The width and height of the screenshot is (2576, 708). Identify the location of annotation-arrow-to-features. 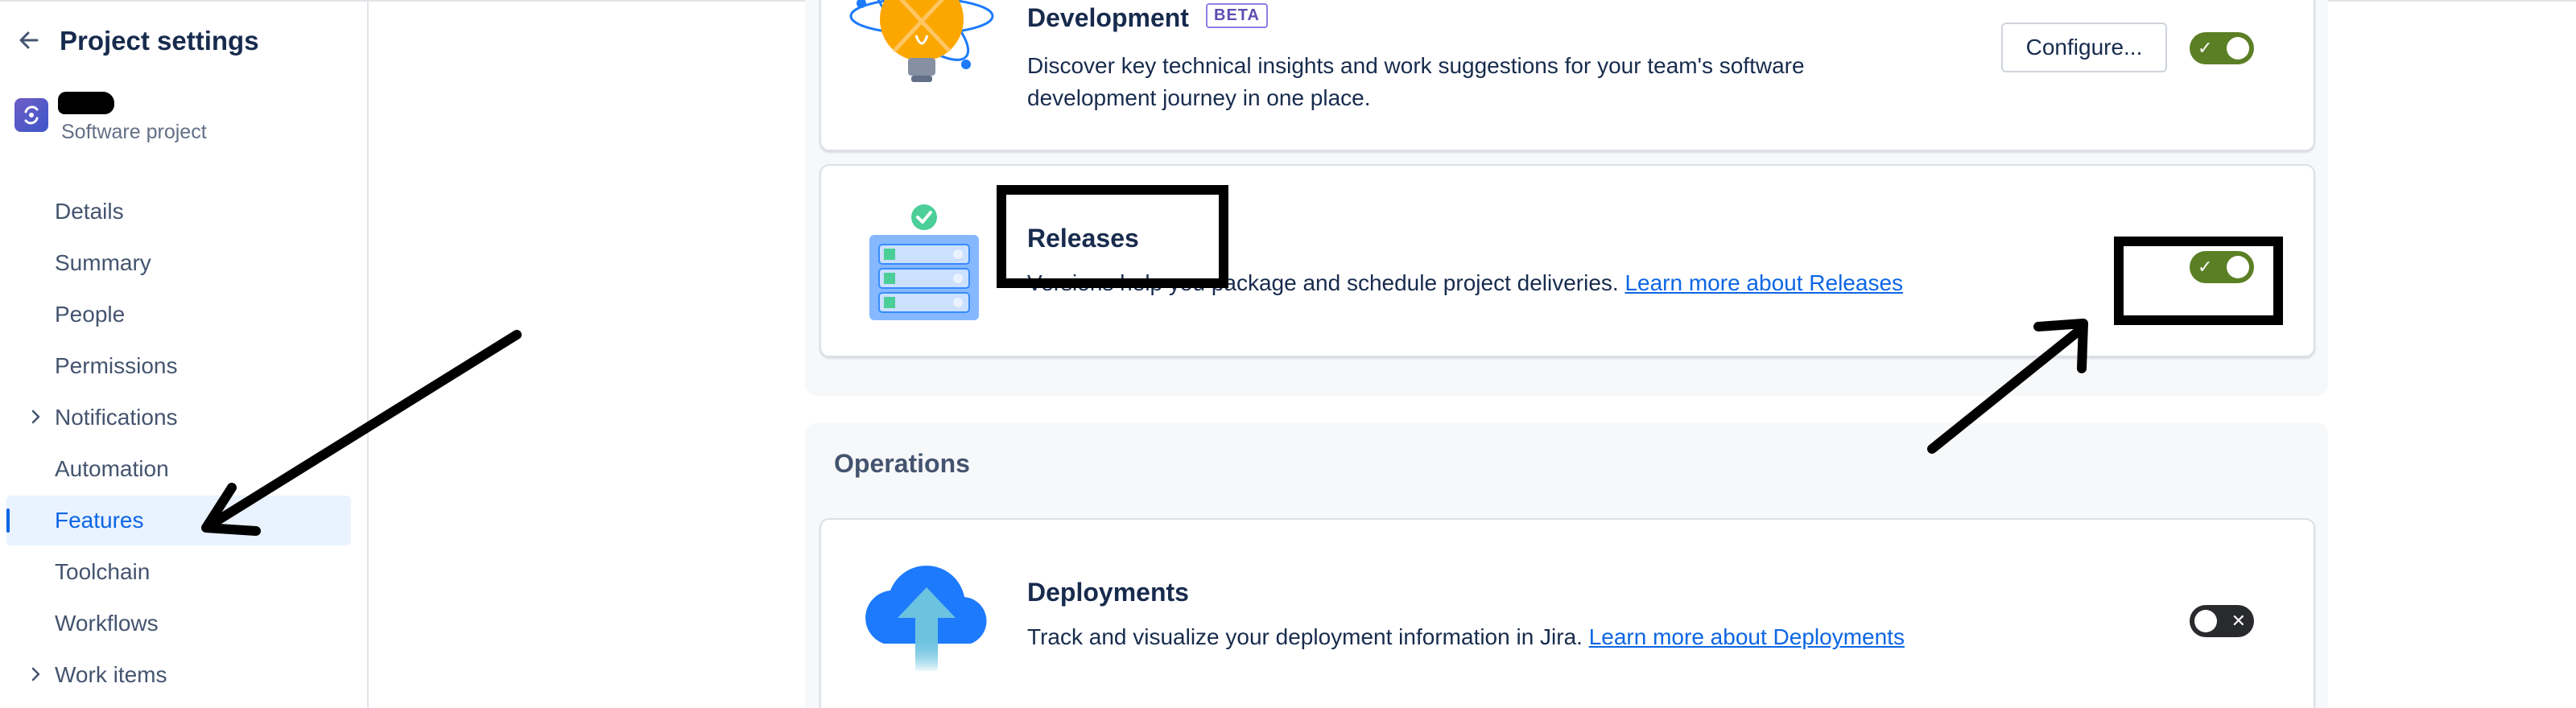
(361, 433).